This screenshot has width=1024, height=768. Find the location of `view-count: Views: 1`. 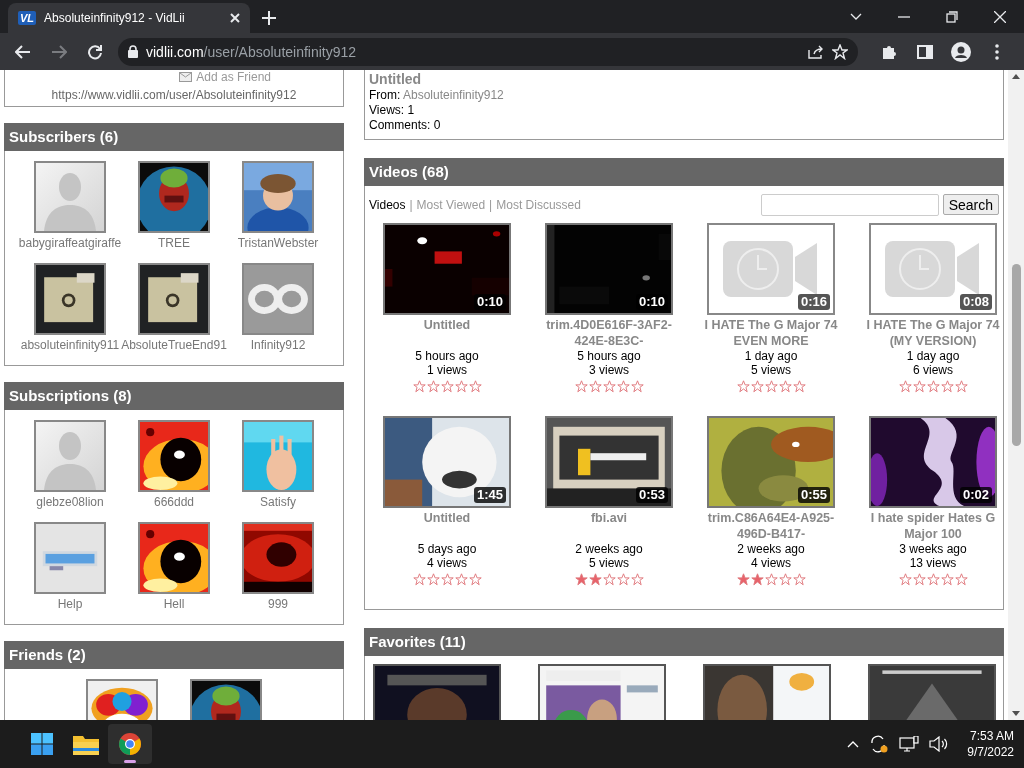

view-count: Views: 1 is located at coordinates (392, 110).